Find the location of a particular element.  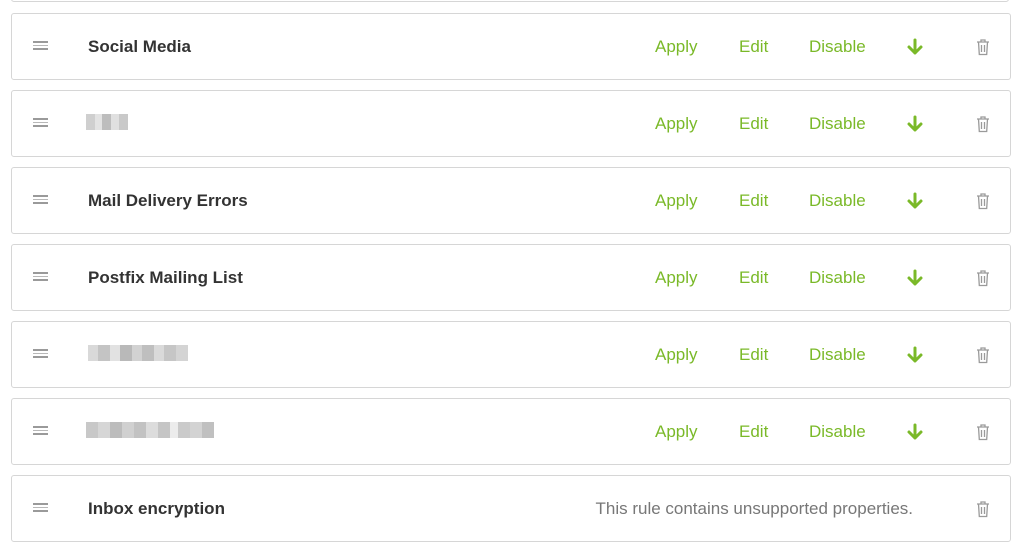

rule-row: Mail Delivery Errors Apply Edit Disable is located at coordinates (511, 200).